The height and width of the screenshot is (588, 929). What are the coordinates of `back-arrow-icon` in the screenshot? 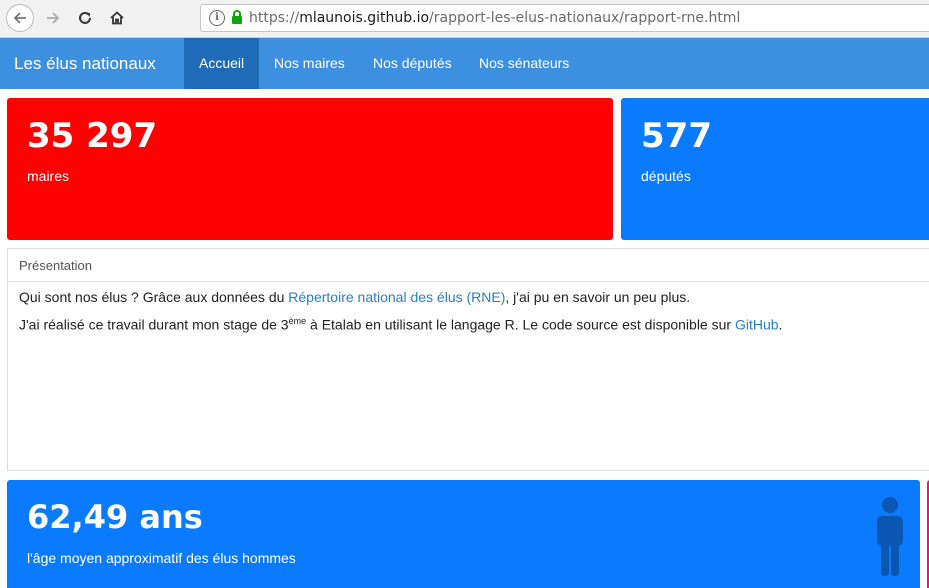 It's located at (19, 18).